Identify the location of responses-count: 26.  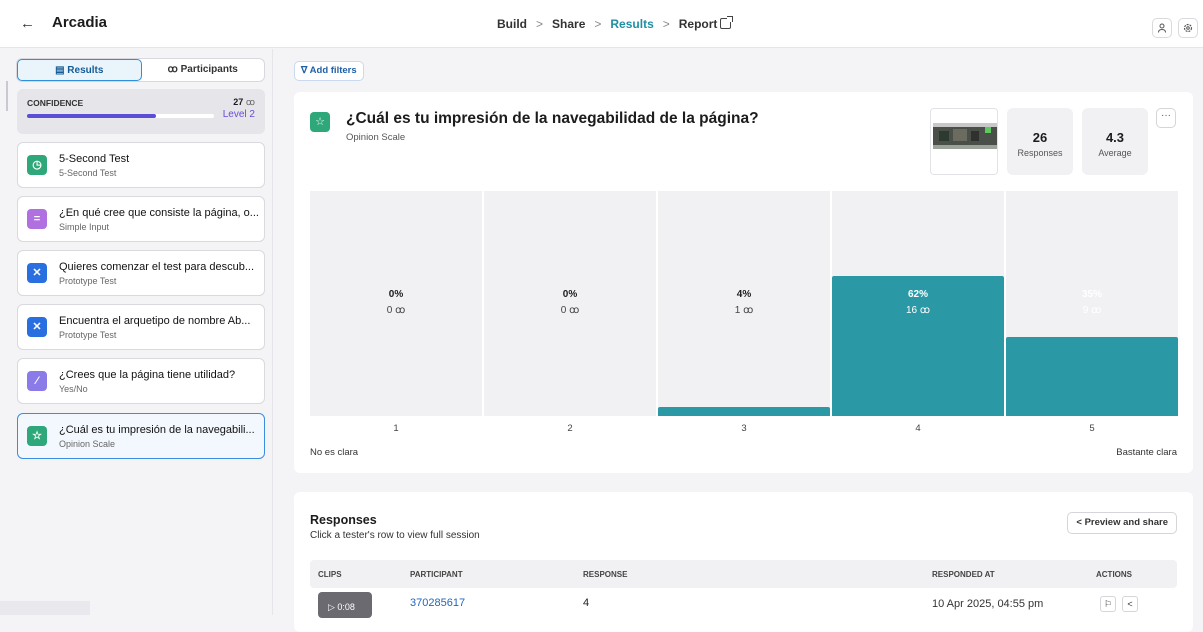
(1040, 137).